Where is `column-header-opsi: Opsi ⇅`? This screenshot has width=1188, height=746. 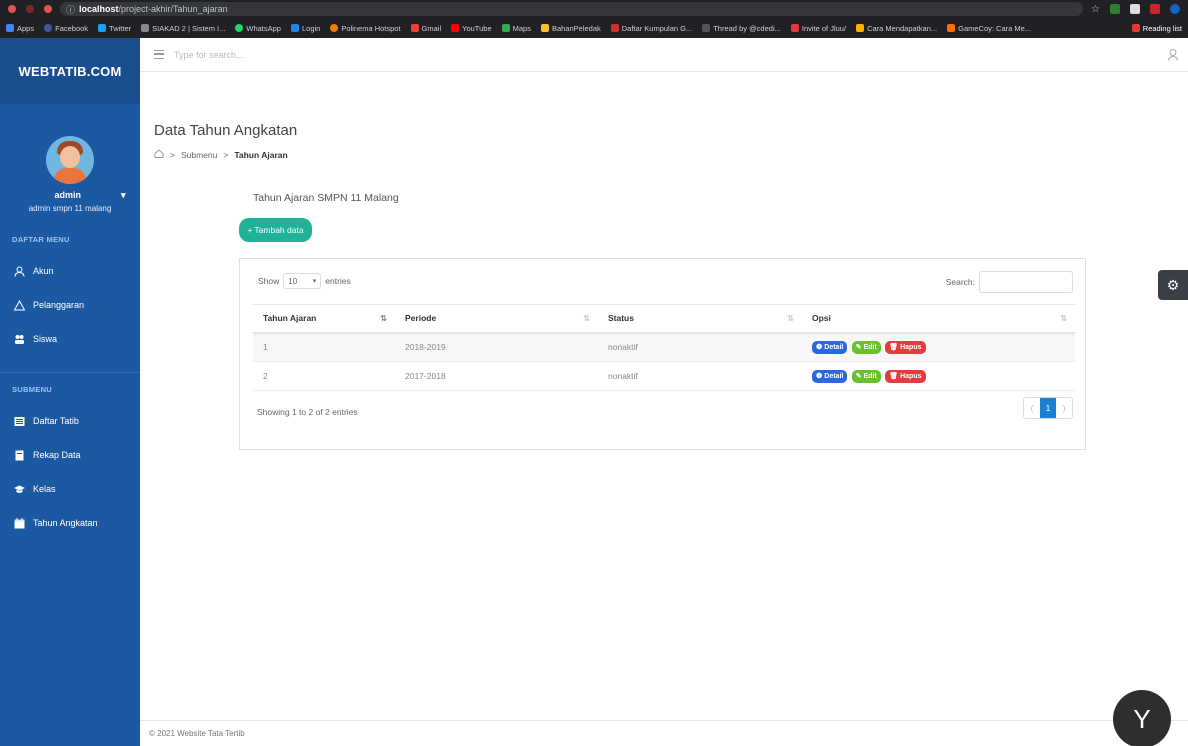
column-header-opsi: Opsi ⇅ is located at coordinates (938, 319).